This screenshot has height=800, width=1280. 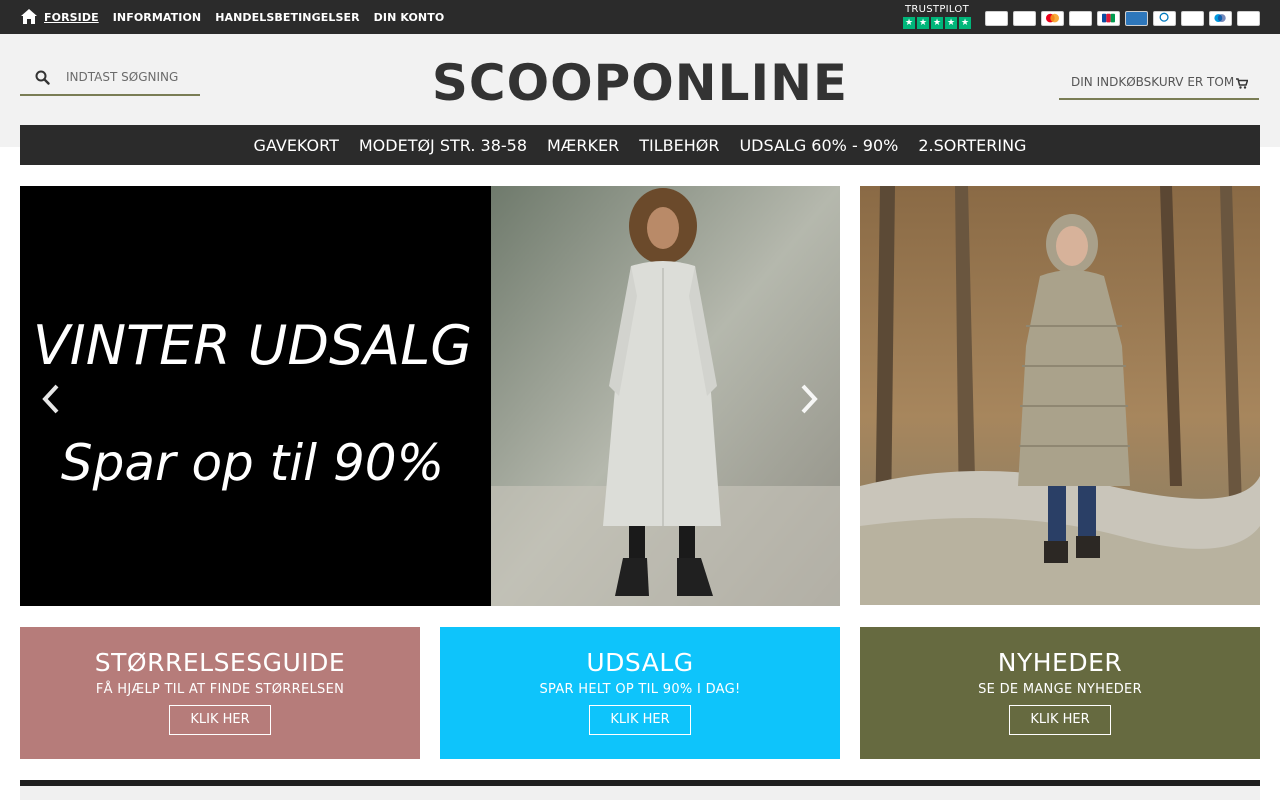 I want to click on home-icon, so click(x=29, y=16).